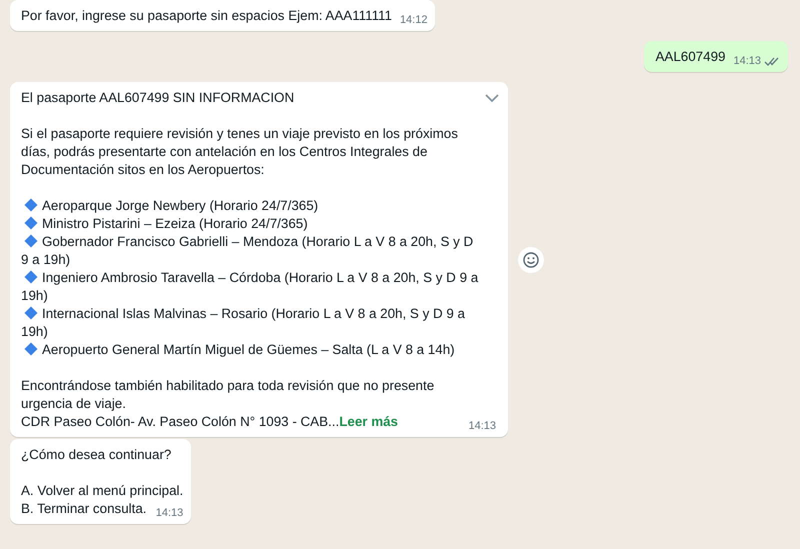 The width and height of the screenshot is (800, 549). What do you see at coordinates (250, 350) in the screenshot?
I see `bullet-item: Aeropuerto General Martín Miguel de Güemes – Salta (L a V 8 a 14h)` at bounding box center [250, 350].